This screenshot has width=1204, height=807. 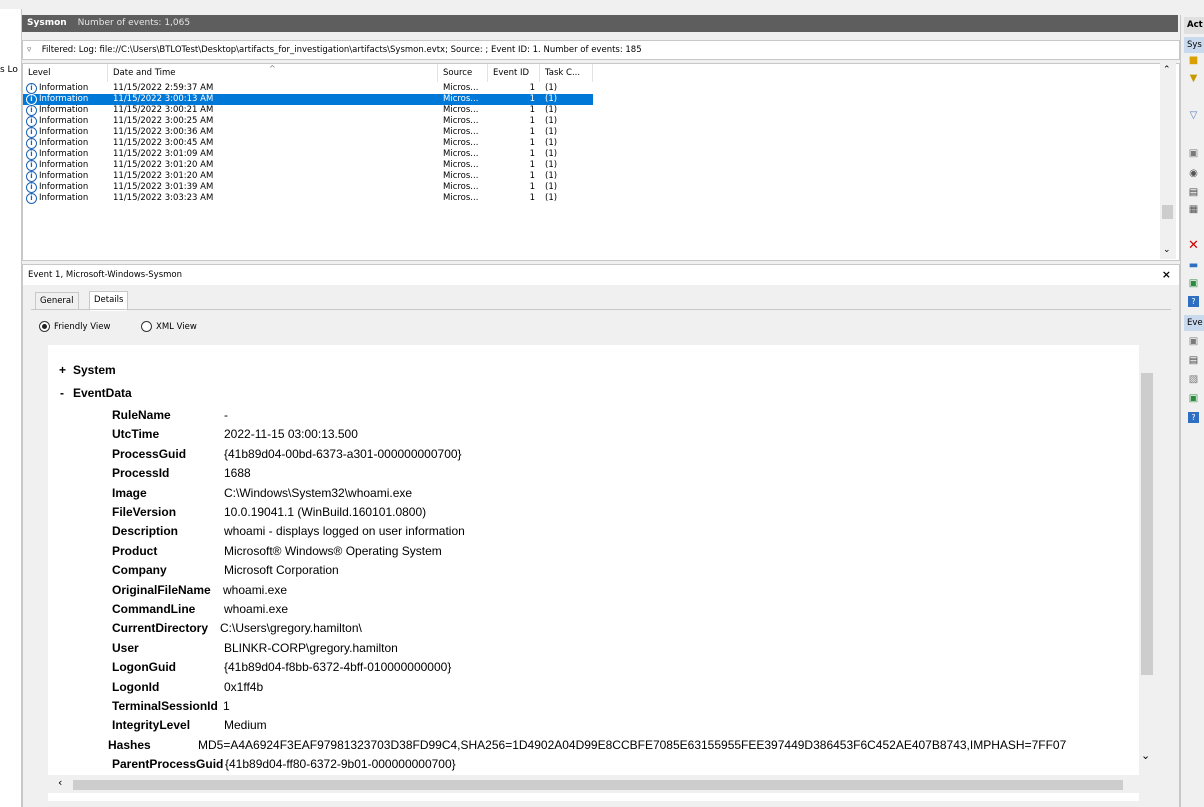 I want to click on column-header-level: Level, so click(x=65, y=73).